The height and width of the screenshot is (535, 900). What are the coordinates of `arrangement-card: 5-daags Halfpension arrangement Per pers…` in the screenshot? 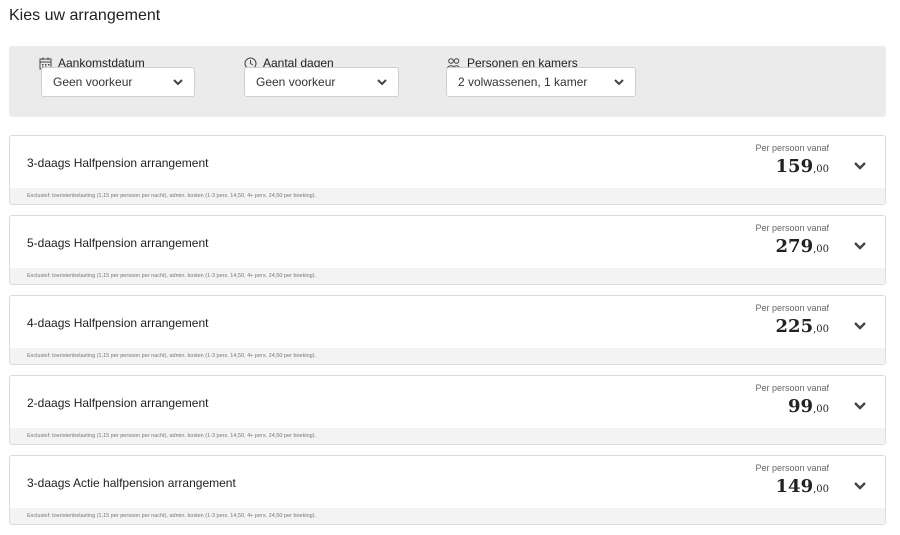 It's located at (447, 250).